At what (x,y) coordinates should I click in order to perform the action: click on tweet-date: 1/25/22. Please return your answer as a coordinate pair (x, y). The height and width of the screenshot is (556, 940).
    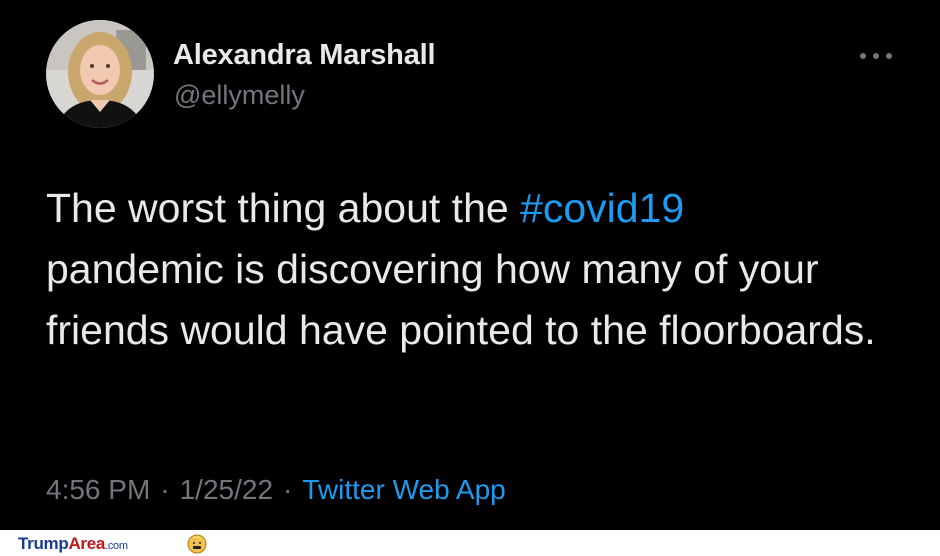
    Looking at the image, I should click on (226, 489).